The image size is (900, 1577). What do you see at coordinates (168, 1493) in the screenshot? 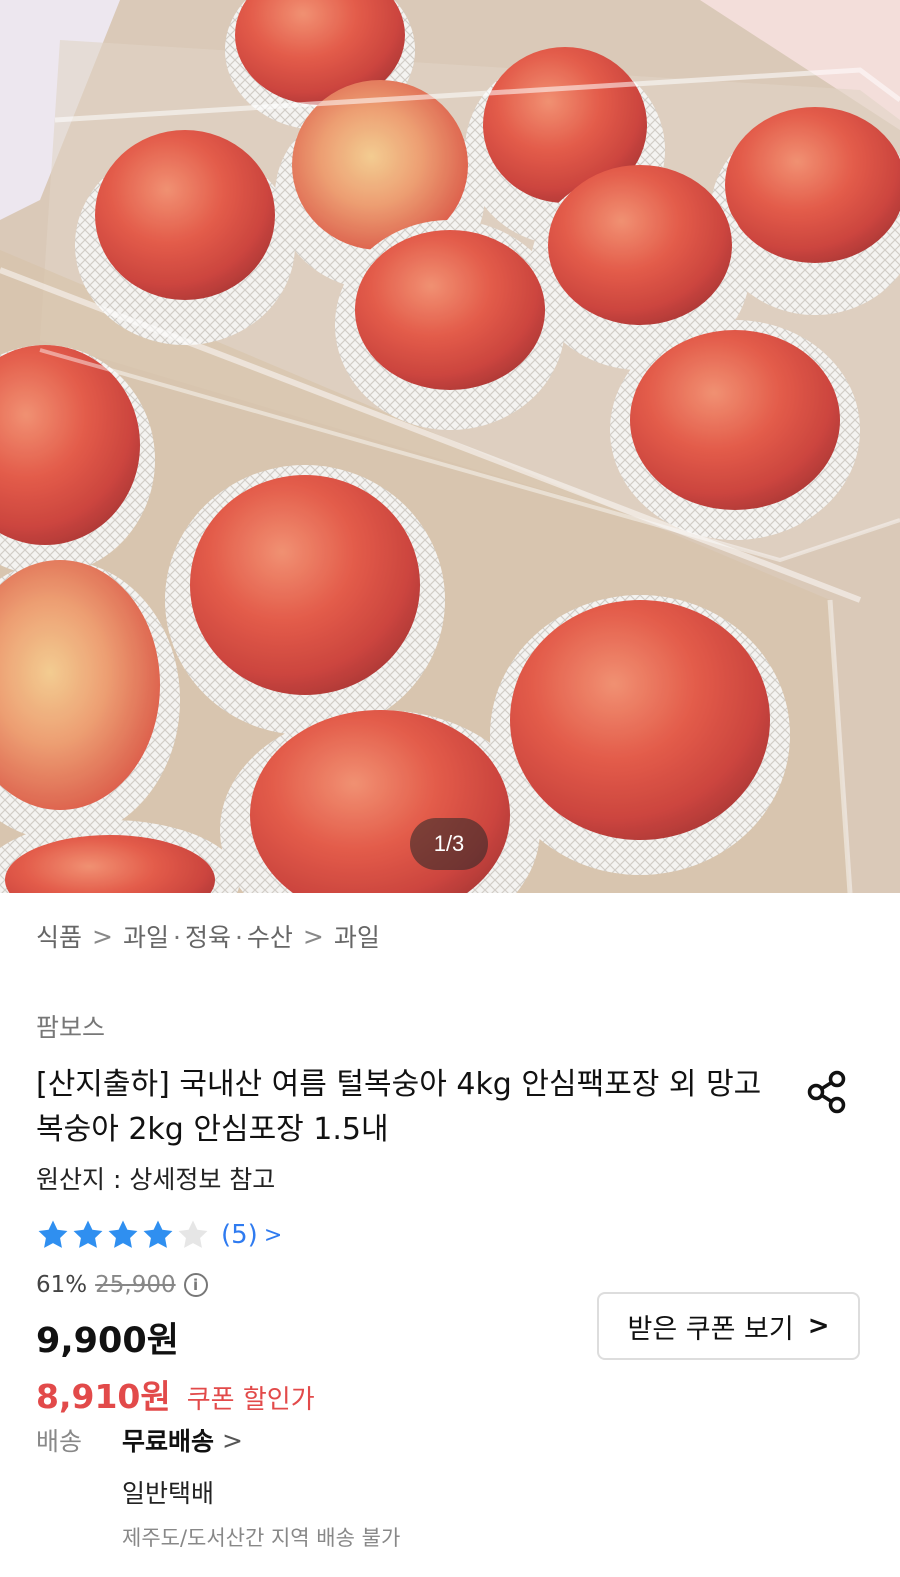
I see `shipping-method: 일반택배` at bounding box center [168, 1493].